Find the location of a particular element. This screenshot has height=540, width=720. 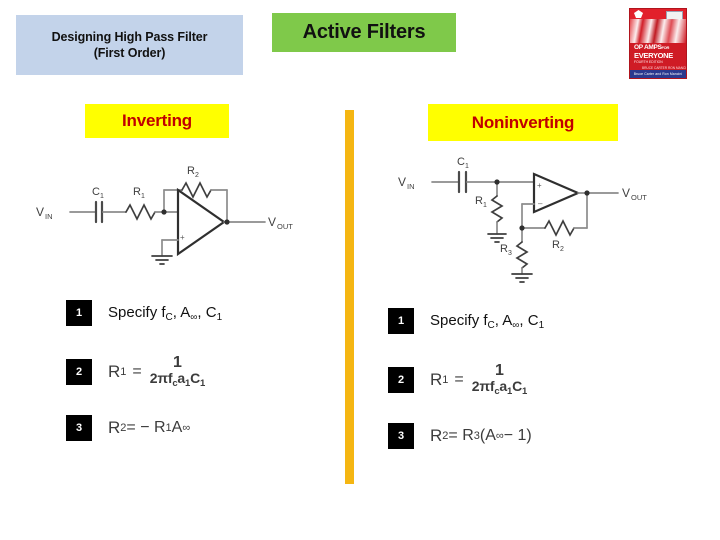

book-cover-title-line1: OP AMPSFOR is located at coordinates (651, 47).